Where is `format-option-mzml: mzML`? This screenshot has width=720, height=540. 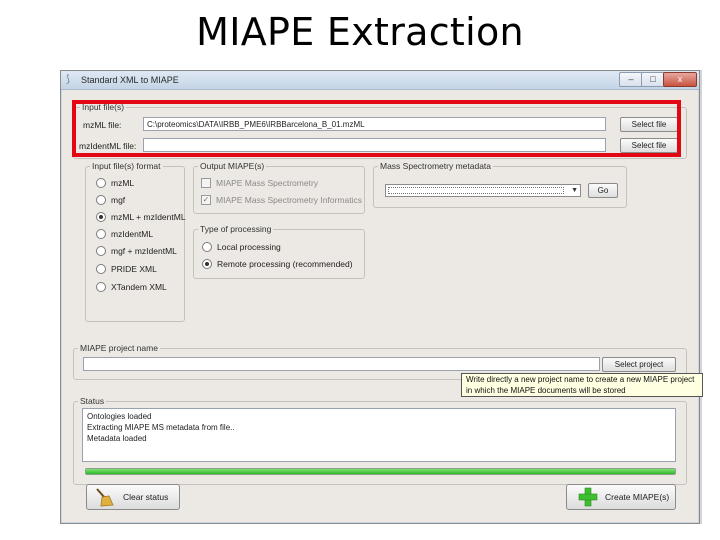
format-option-mzml: mzML is located at coordinates (115, 183).